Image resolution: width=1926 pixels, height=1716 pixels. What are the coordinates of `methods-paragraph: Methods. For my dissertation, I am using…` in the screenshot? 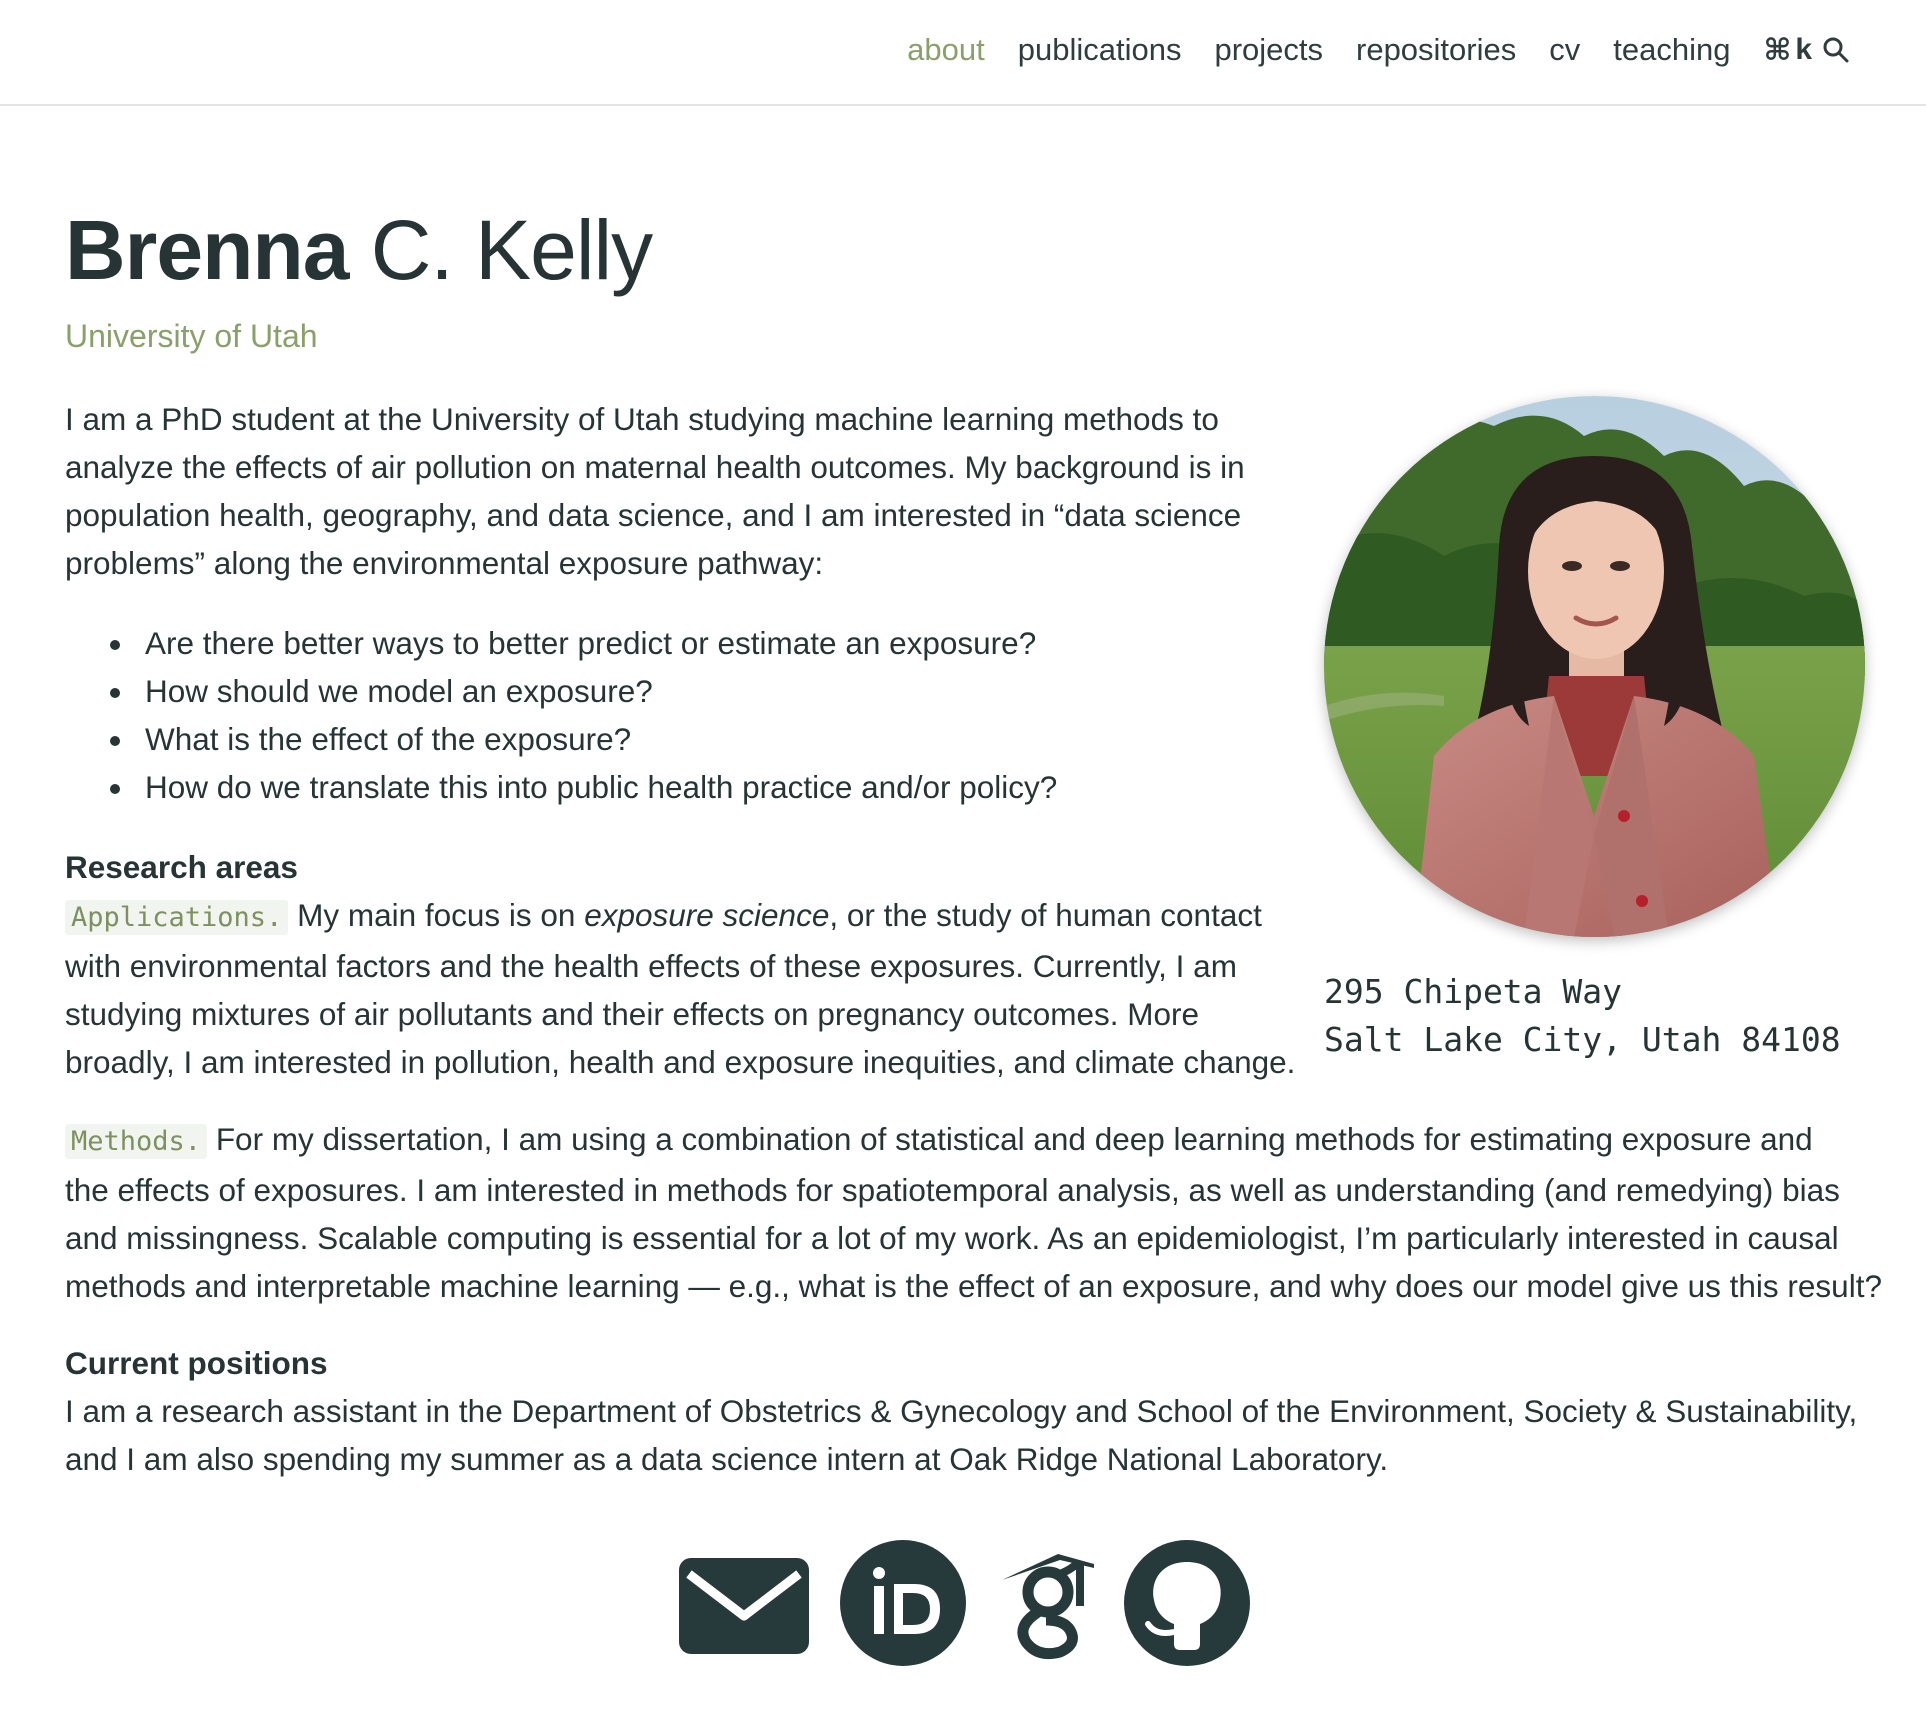 It's located at (973, 1212).